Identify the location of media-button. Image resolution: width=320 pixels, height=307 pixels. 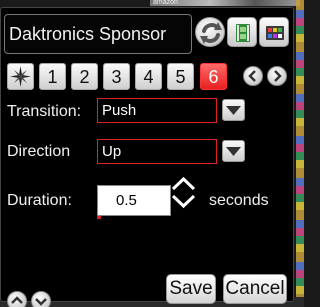
(242, 32).